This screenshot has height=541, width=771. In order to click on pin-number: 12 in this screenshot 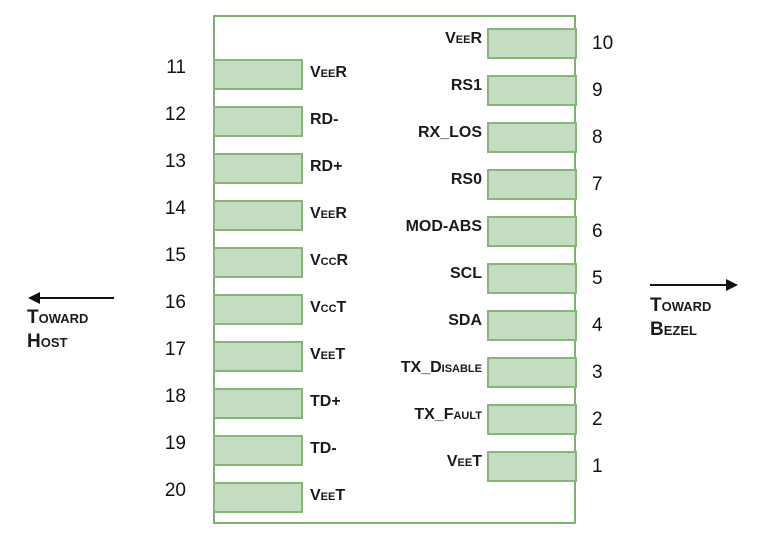, I will do `click(175, 114)`.